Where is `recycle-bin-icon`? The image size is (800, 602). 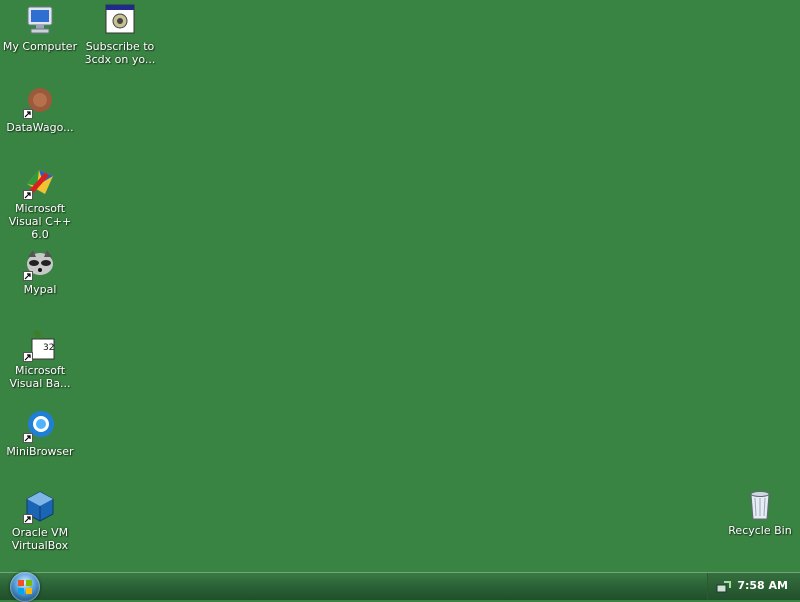 recycle-bin-icon is located at coordinates (760, 505).